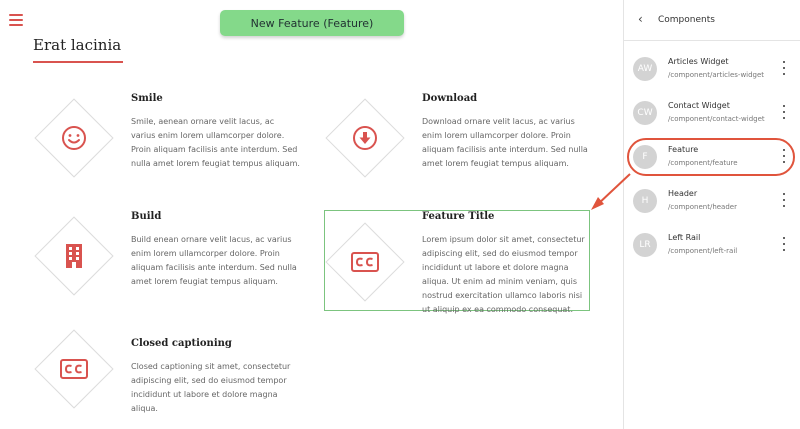 This screenshot has width=800, height=429. I want to click on component-path: /component/articles-widget, so click(716, 75).